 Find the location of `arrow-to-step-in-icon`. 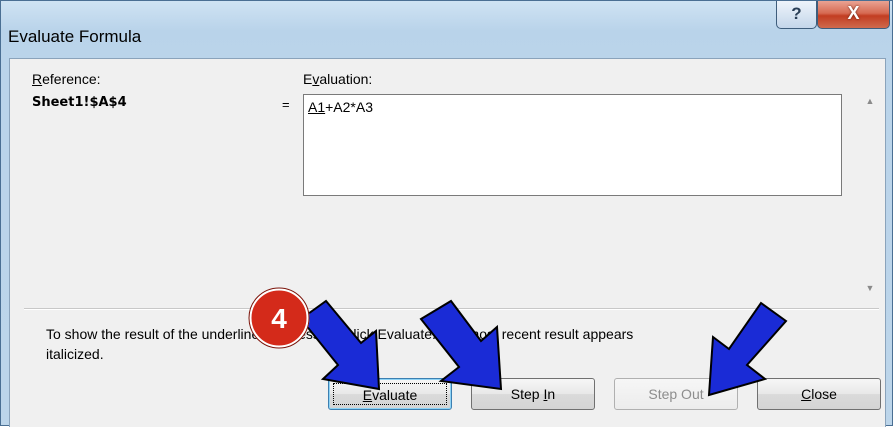

arrow-to-step-in-icon is located at coordinates (461, 345).